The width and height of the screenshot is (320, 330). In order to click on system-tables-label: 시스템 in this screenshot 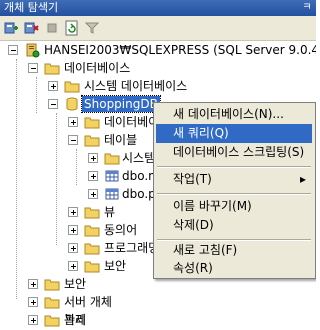, I will do `click(139, 158)`.